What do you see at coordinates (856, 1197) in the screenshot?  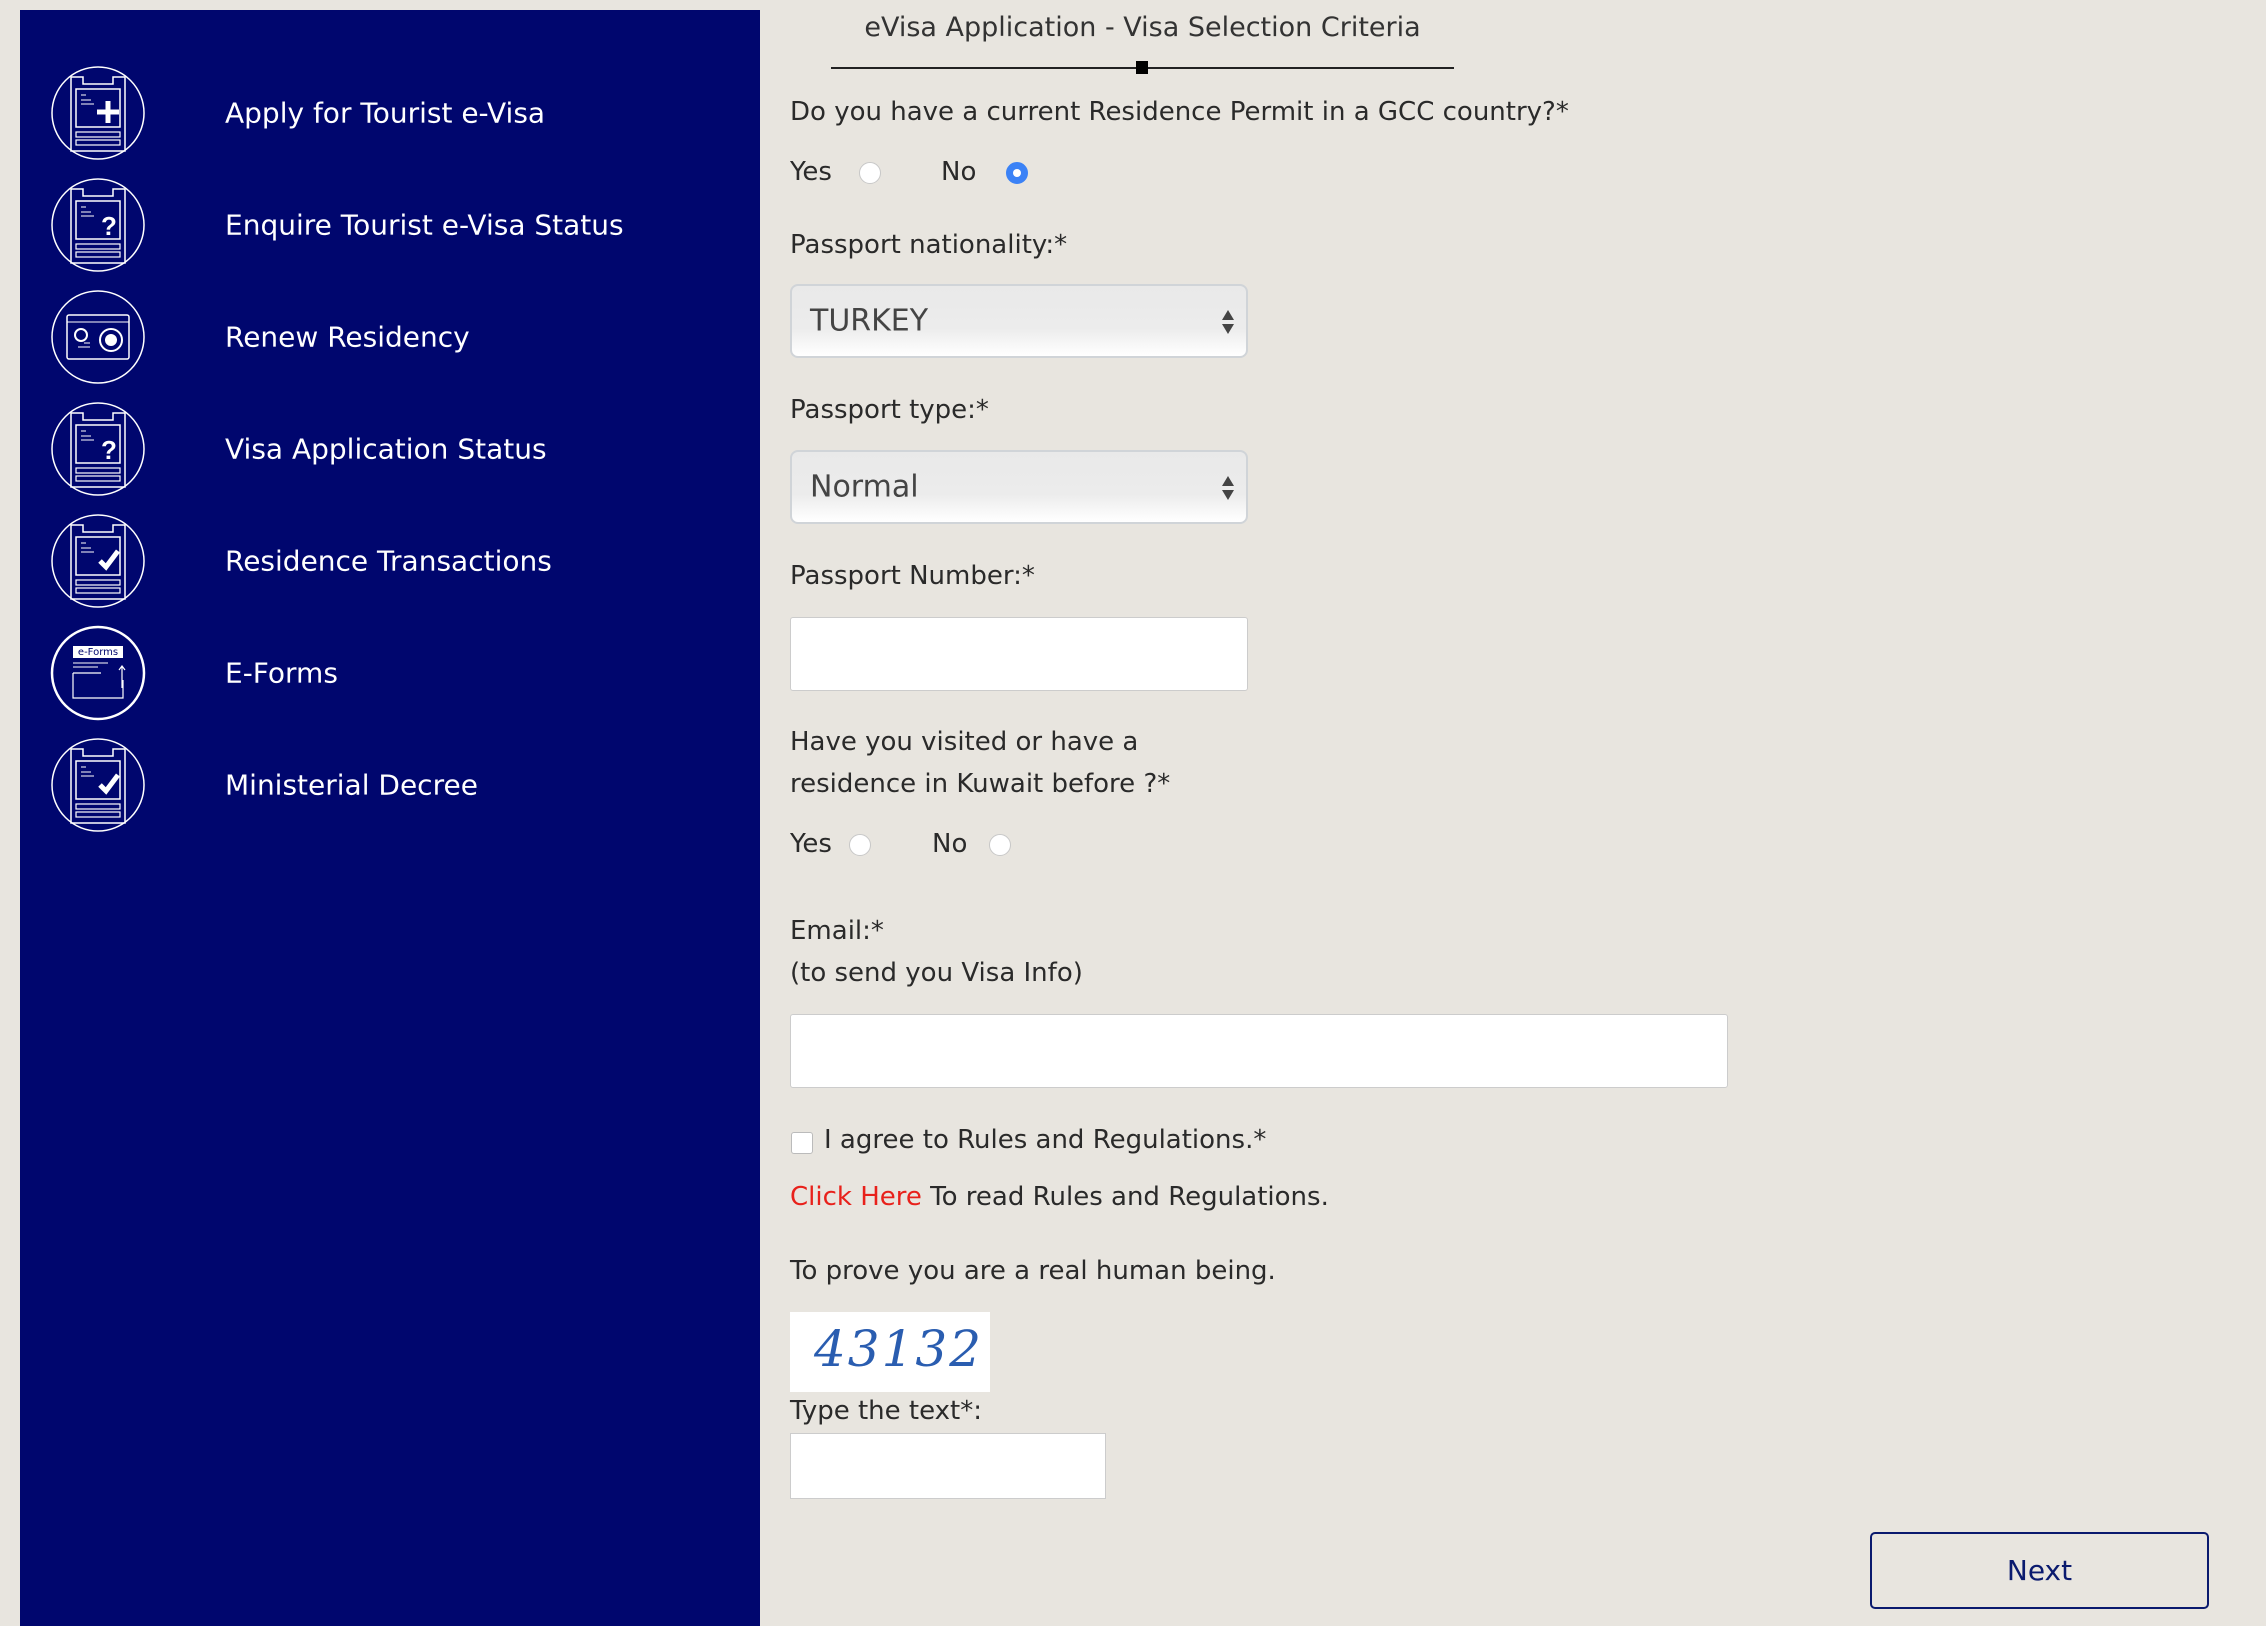 I see `click-here-link: Click Here` at bounding box center [856, 1197].